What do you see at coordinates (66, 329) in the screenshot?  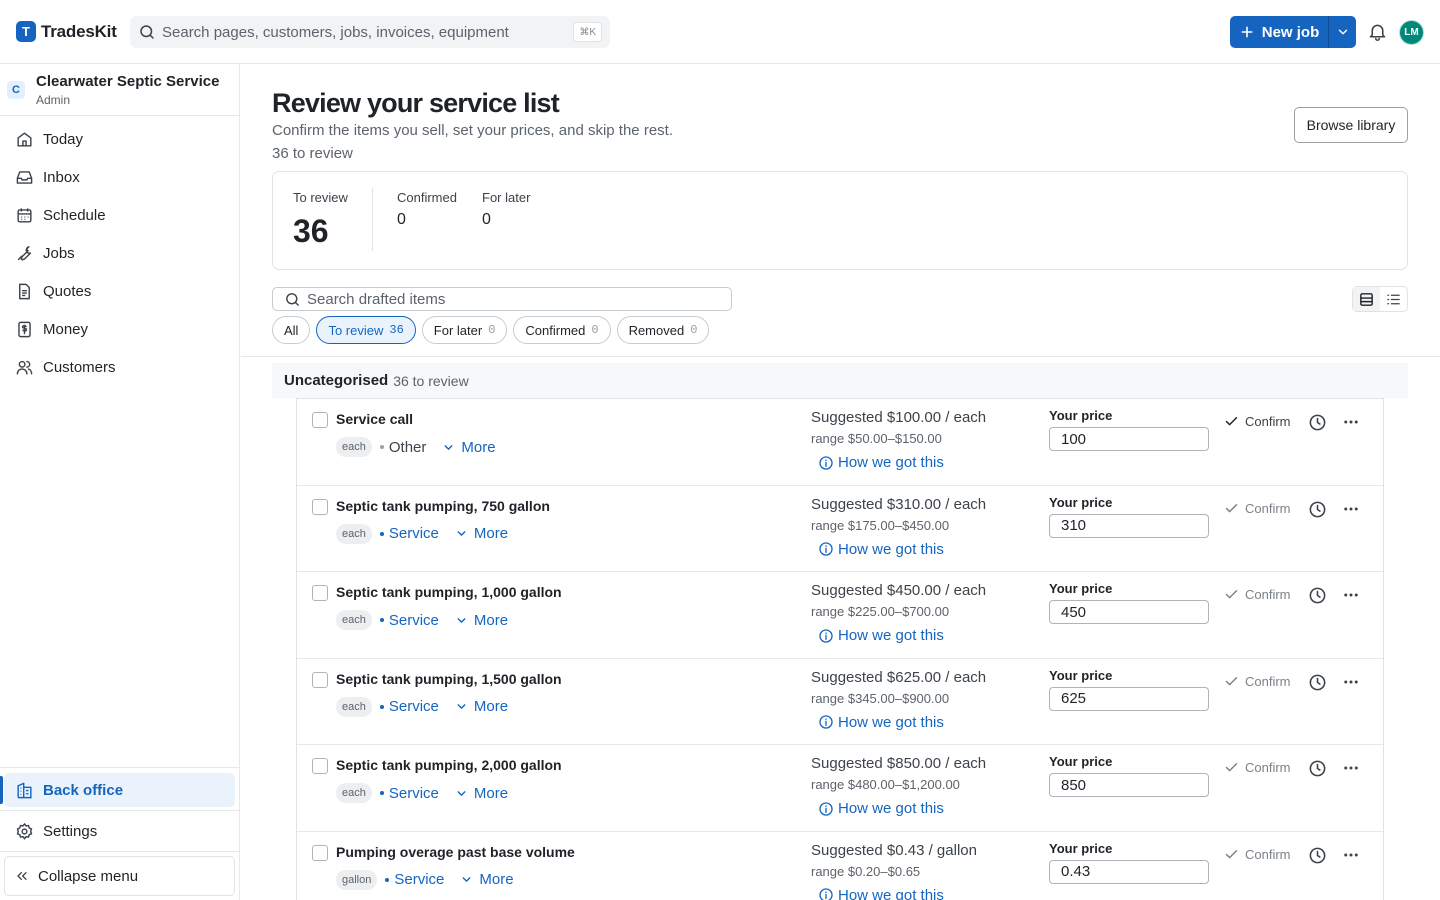 I see `sidebar-item-label: Money` at bounding box center [66, 329].